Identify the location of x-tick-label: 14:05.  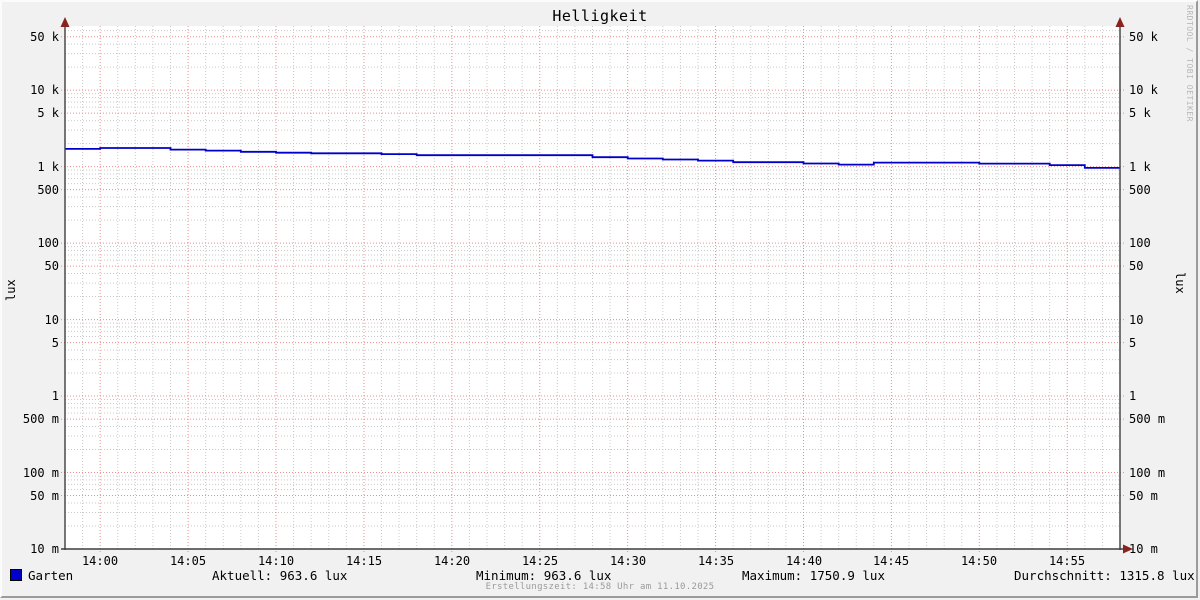
(188, 561).